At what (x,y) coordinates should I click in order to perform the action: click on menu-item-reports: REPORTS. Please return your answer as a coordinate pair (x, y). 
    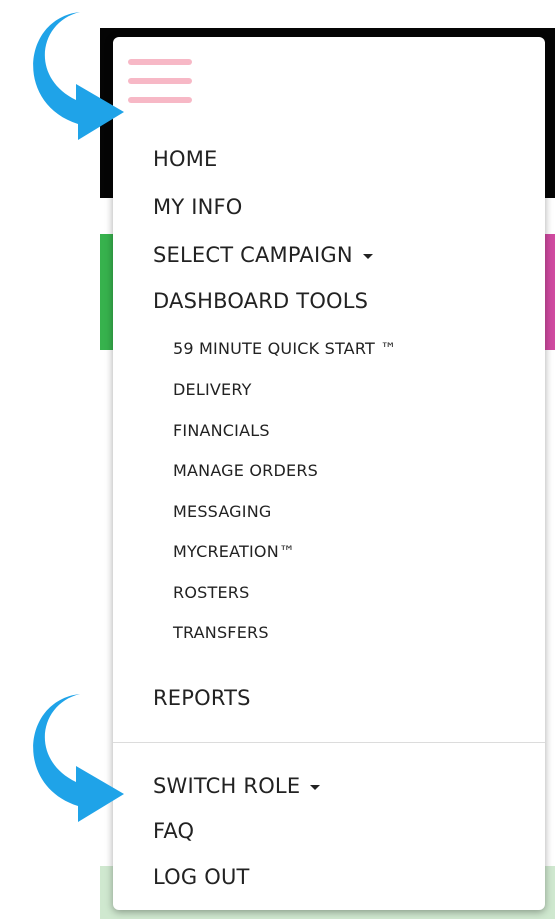
    Looking at the image, I should click on (202, 698).